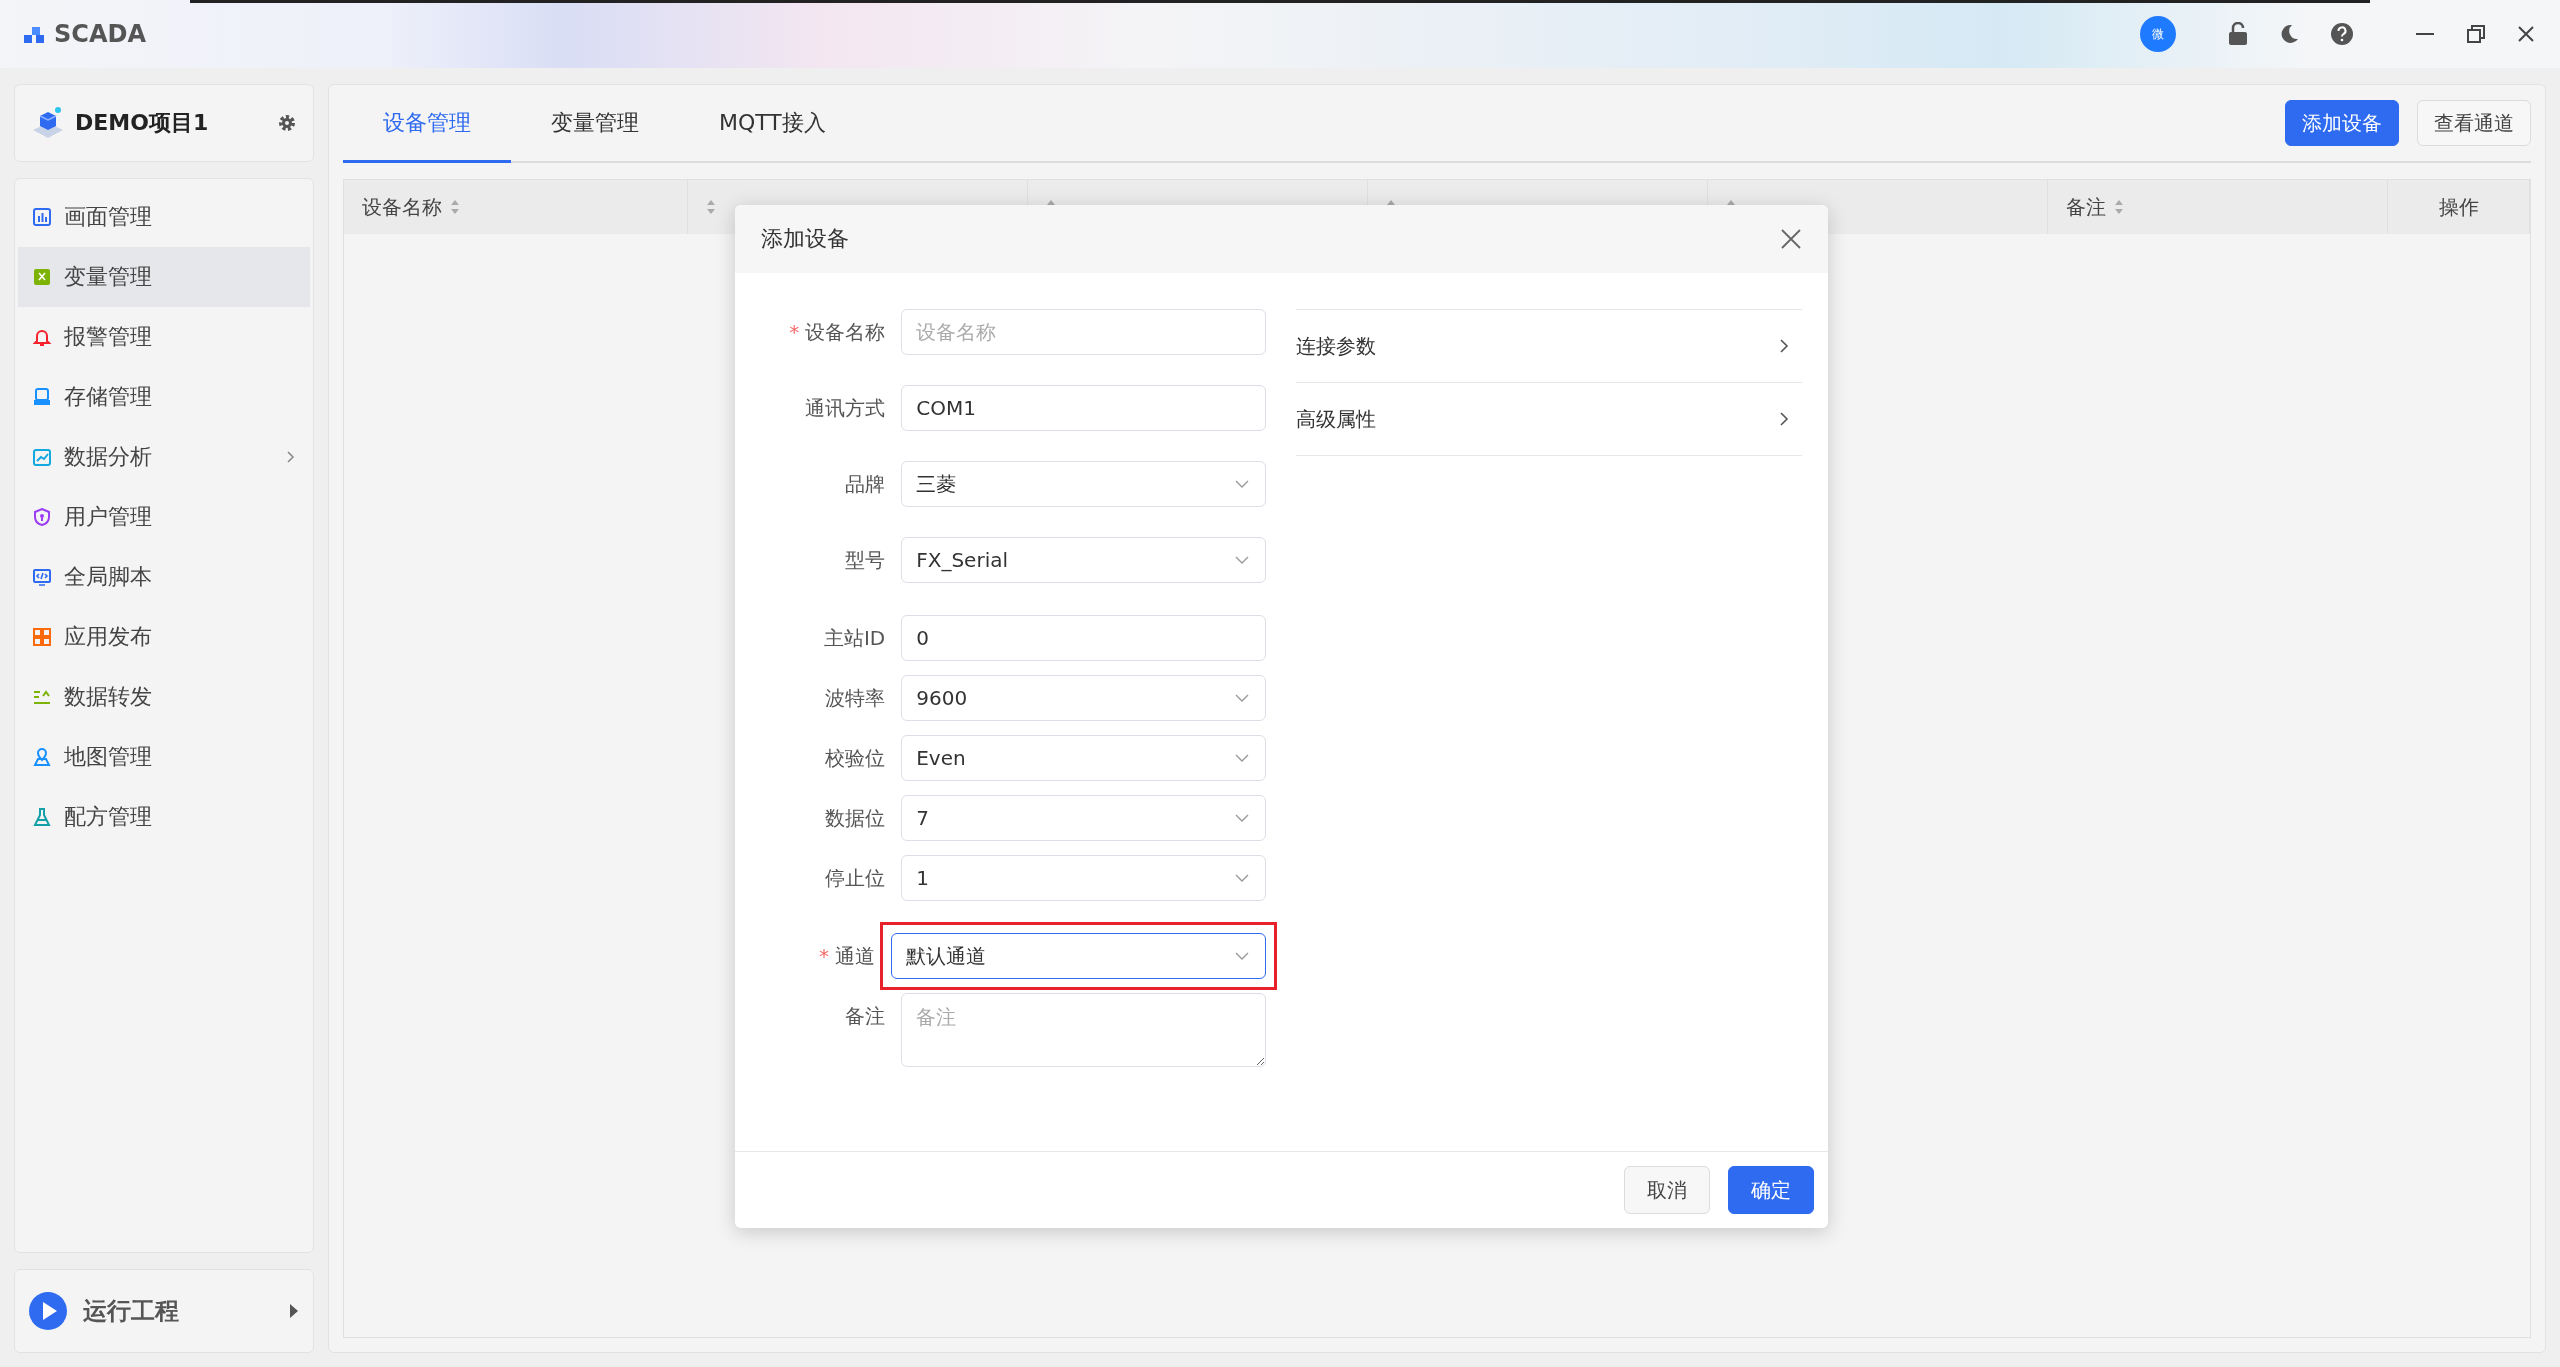 Image resolution: width=2560 pixels, height=1367 pixels. What do you see at coordinates (1549, 345) in the screenshot?
I see `collapsible-section: 连接参数` at bounding box center [1549, 345].